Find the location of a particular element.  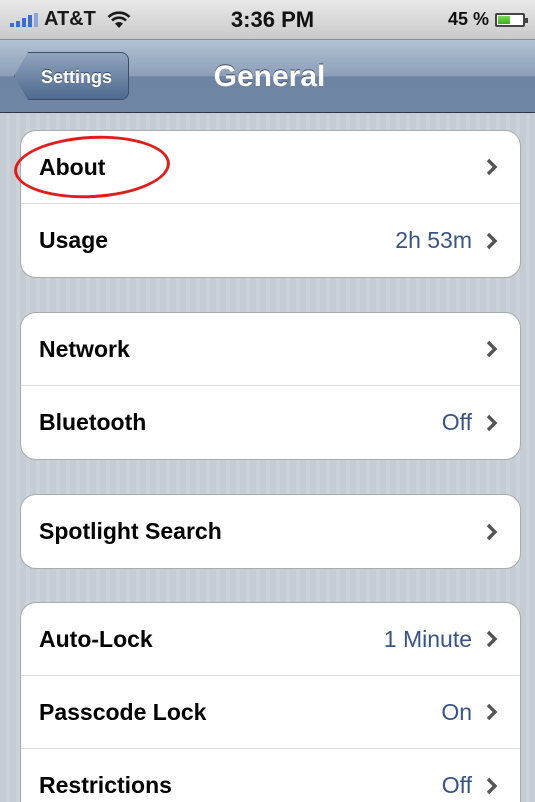

row-label: Passcode Lock is located at coordinates (123, 711).